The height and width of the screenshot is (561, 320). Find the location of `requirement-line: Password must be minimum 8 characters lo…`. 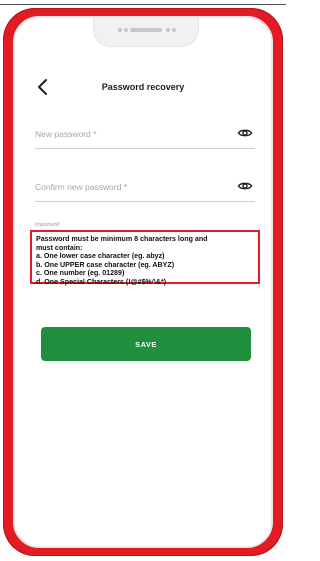

requirement-line: Password must be minimum 8 characters lo… is located at coordinates (122, 239).